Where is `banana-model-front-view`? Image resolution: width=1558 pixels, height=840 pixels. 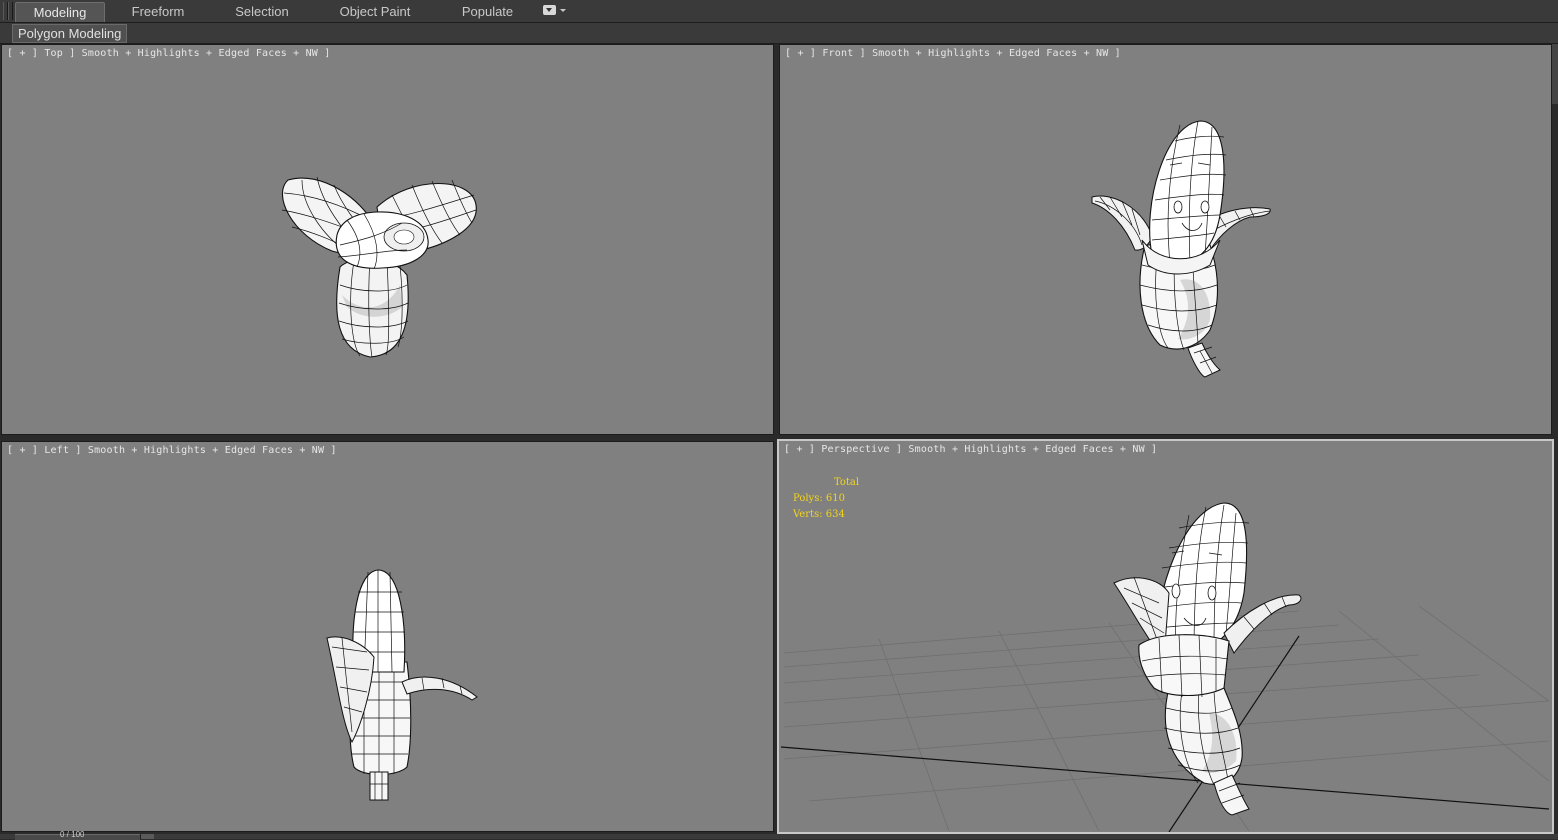
banana-model-front-view is located at coordinates (1181, 249).